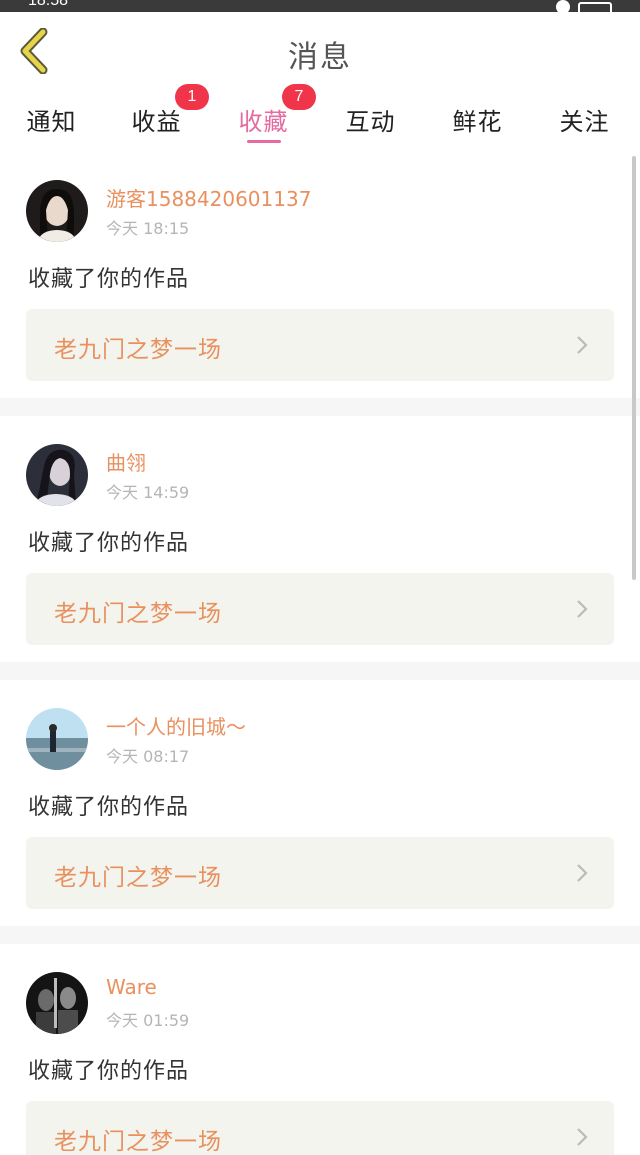 Image resolution: width=640 pixels, height=1155 pixels. Describe the element at coordinates (176, 725) in the screenshot. I see `username: 一个人的旧城～` at that location.